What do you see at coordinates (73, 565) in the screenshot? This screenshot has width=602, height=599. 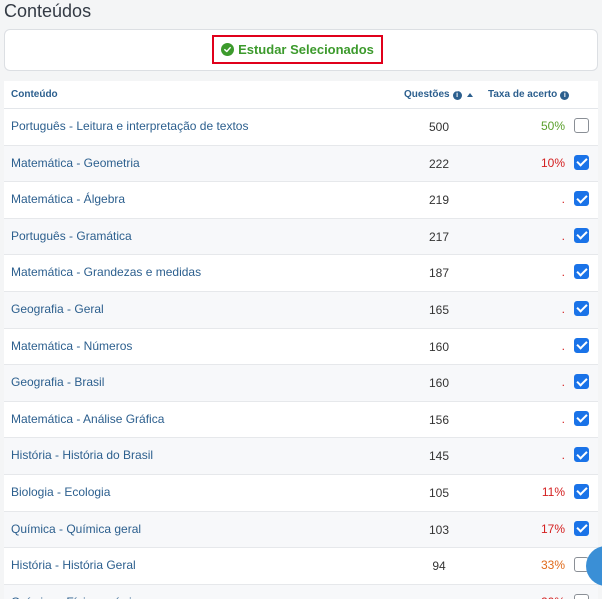 I see `content-name-link: História - História Geral` at bounding box center [73, 565].